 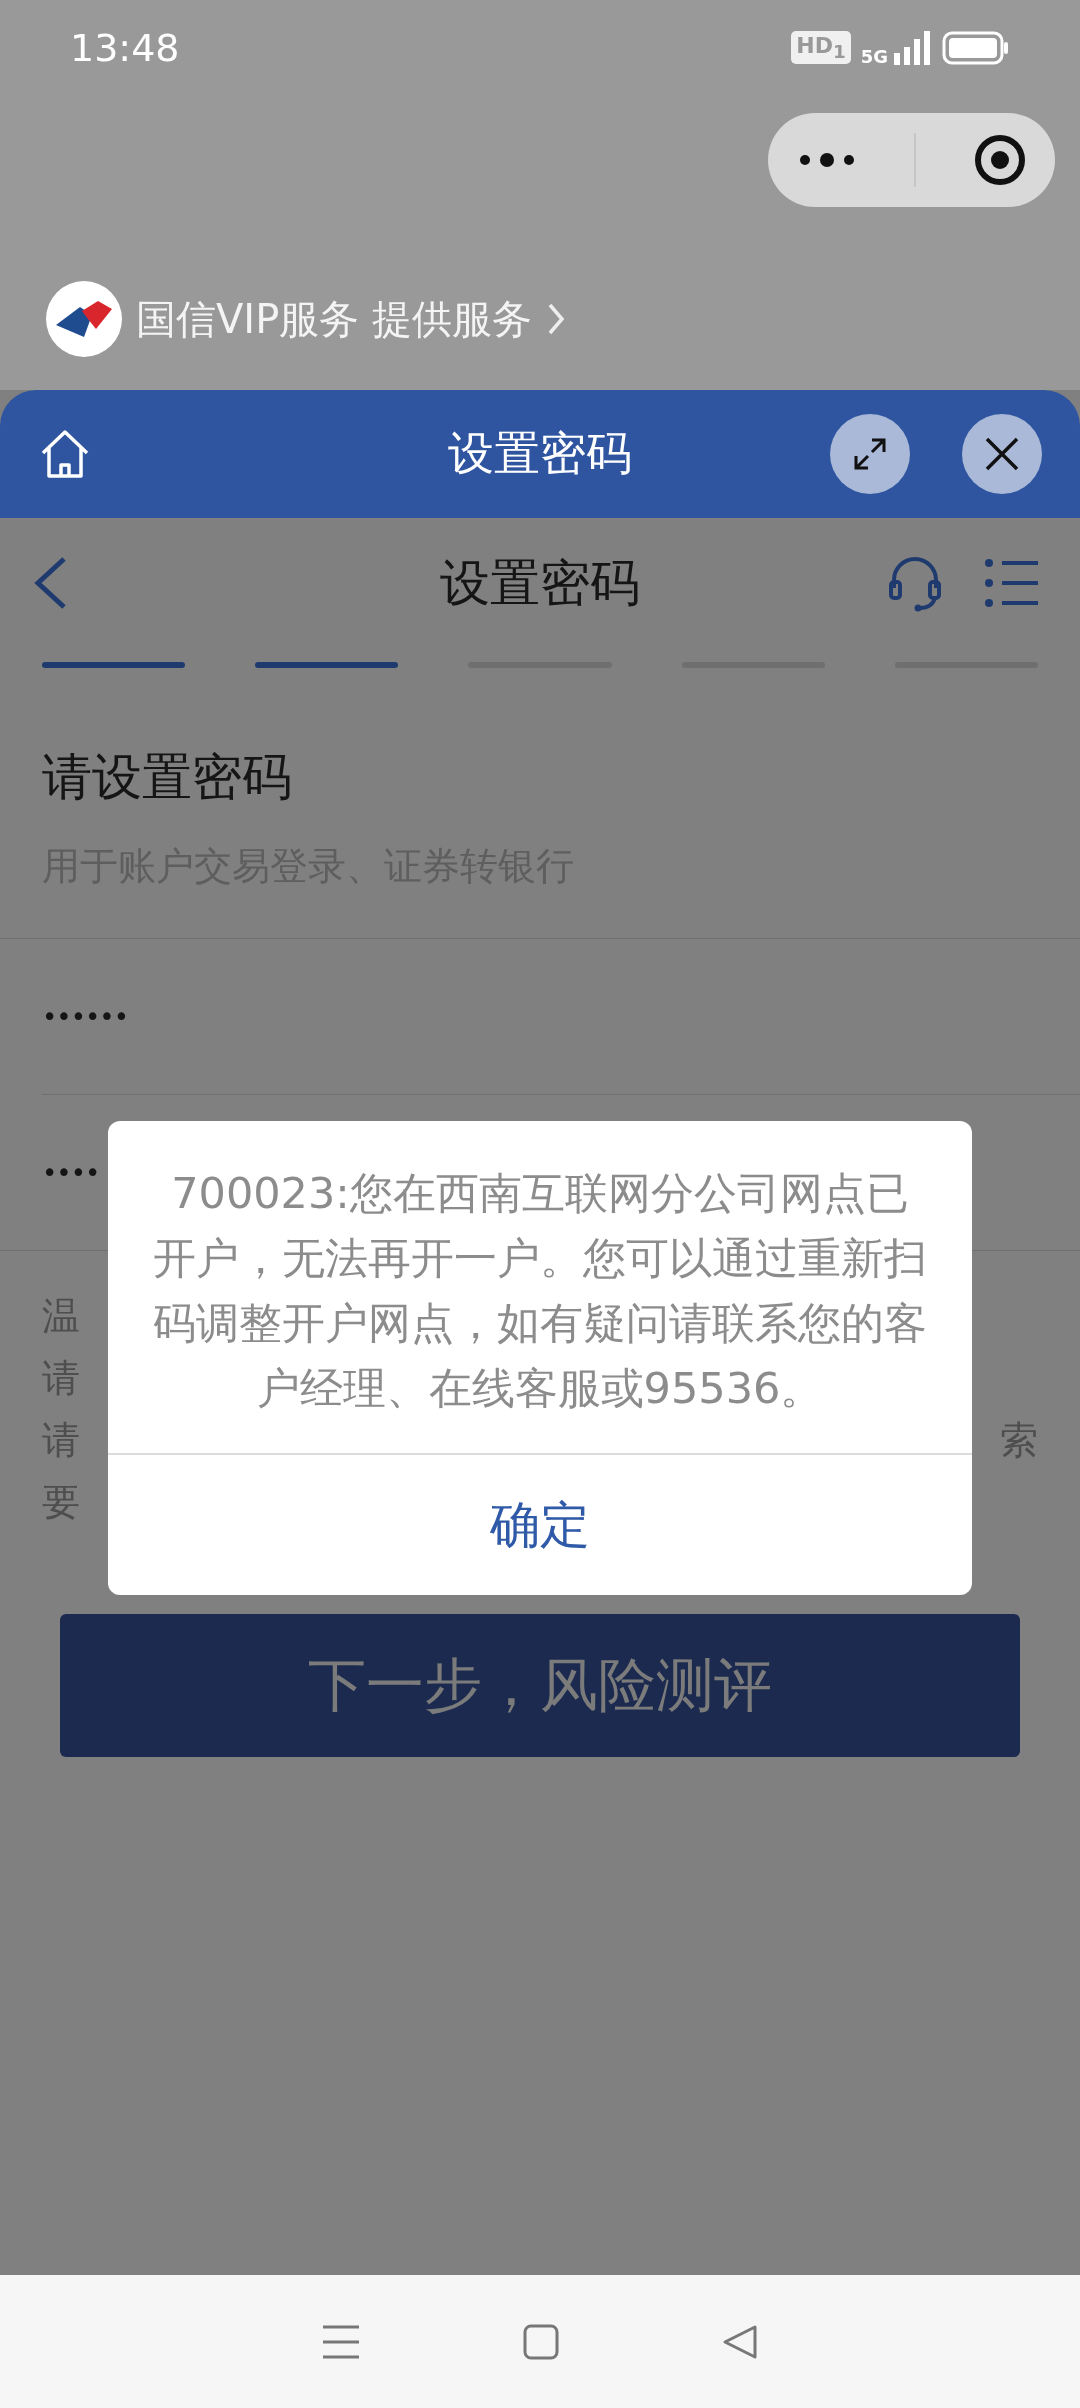 What do you see at coordinates (976, 47) in the screenshot?
I see `battery-icon` at bounding box center [976, 47].